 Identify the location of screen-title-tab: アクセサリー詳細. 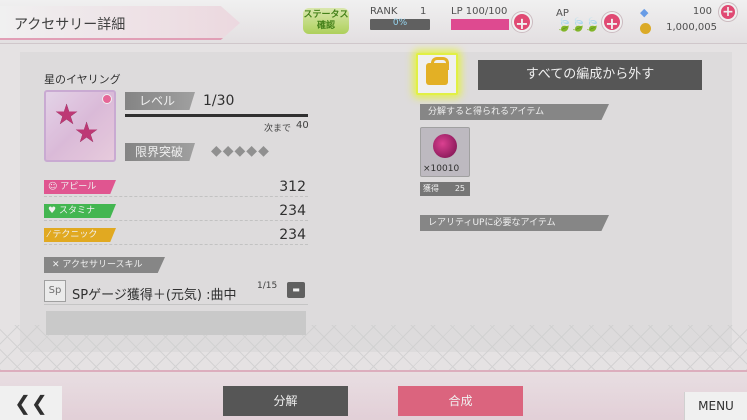
(120, 23).